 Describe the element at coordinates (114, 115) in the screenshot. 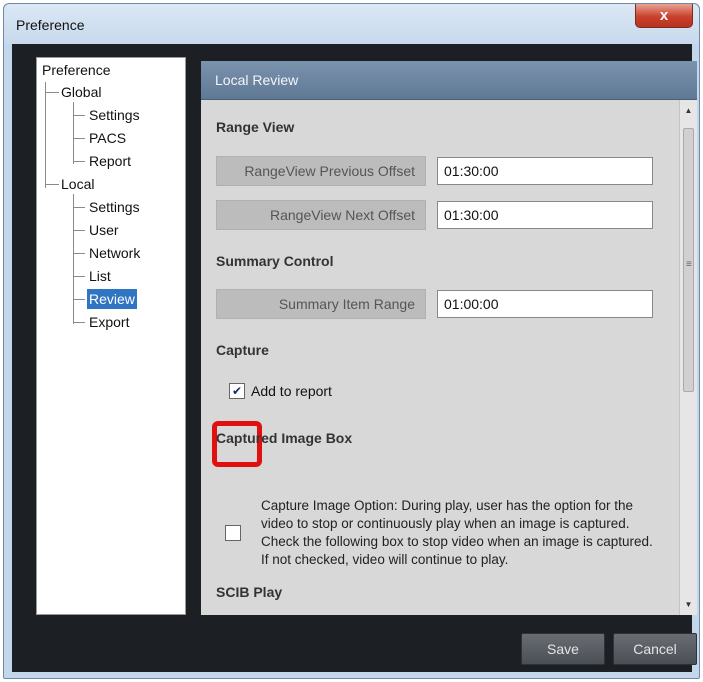

I see `tree-item-global-settings: Settings` at that location.